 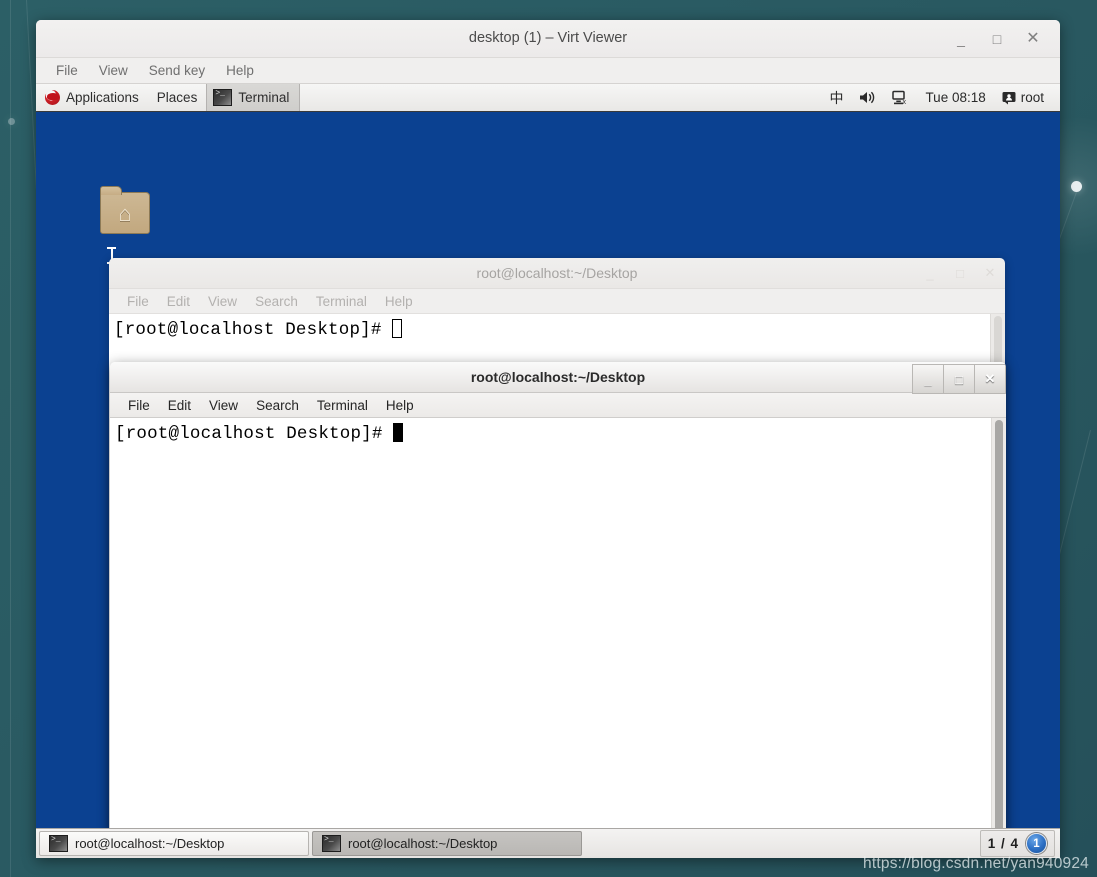 I want to click on panel-left-group: Applications Places Terminal, so click(x=168, y=97).